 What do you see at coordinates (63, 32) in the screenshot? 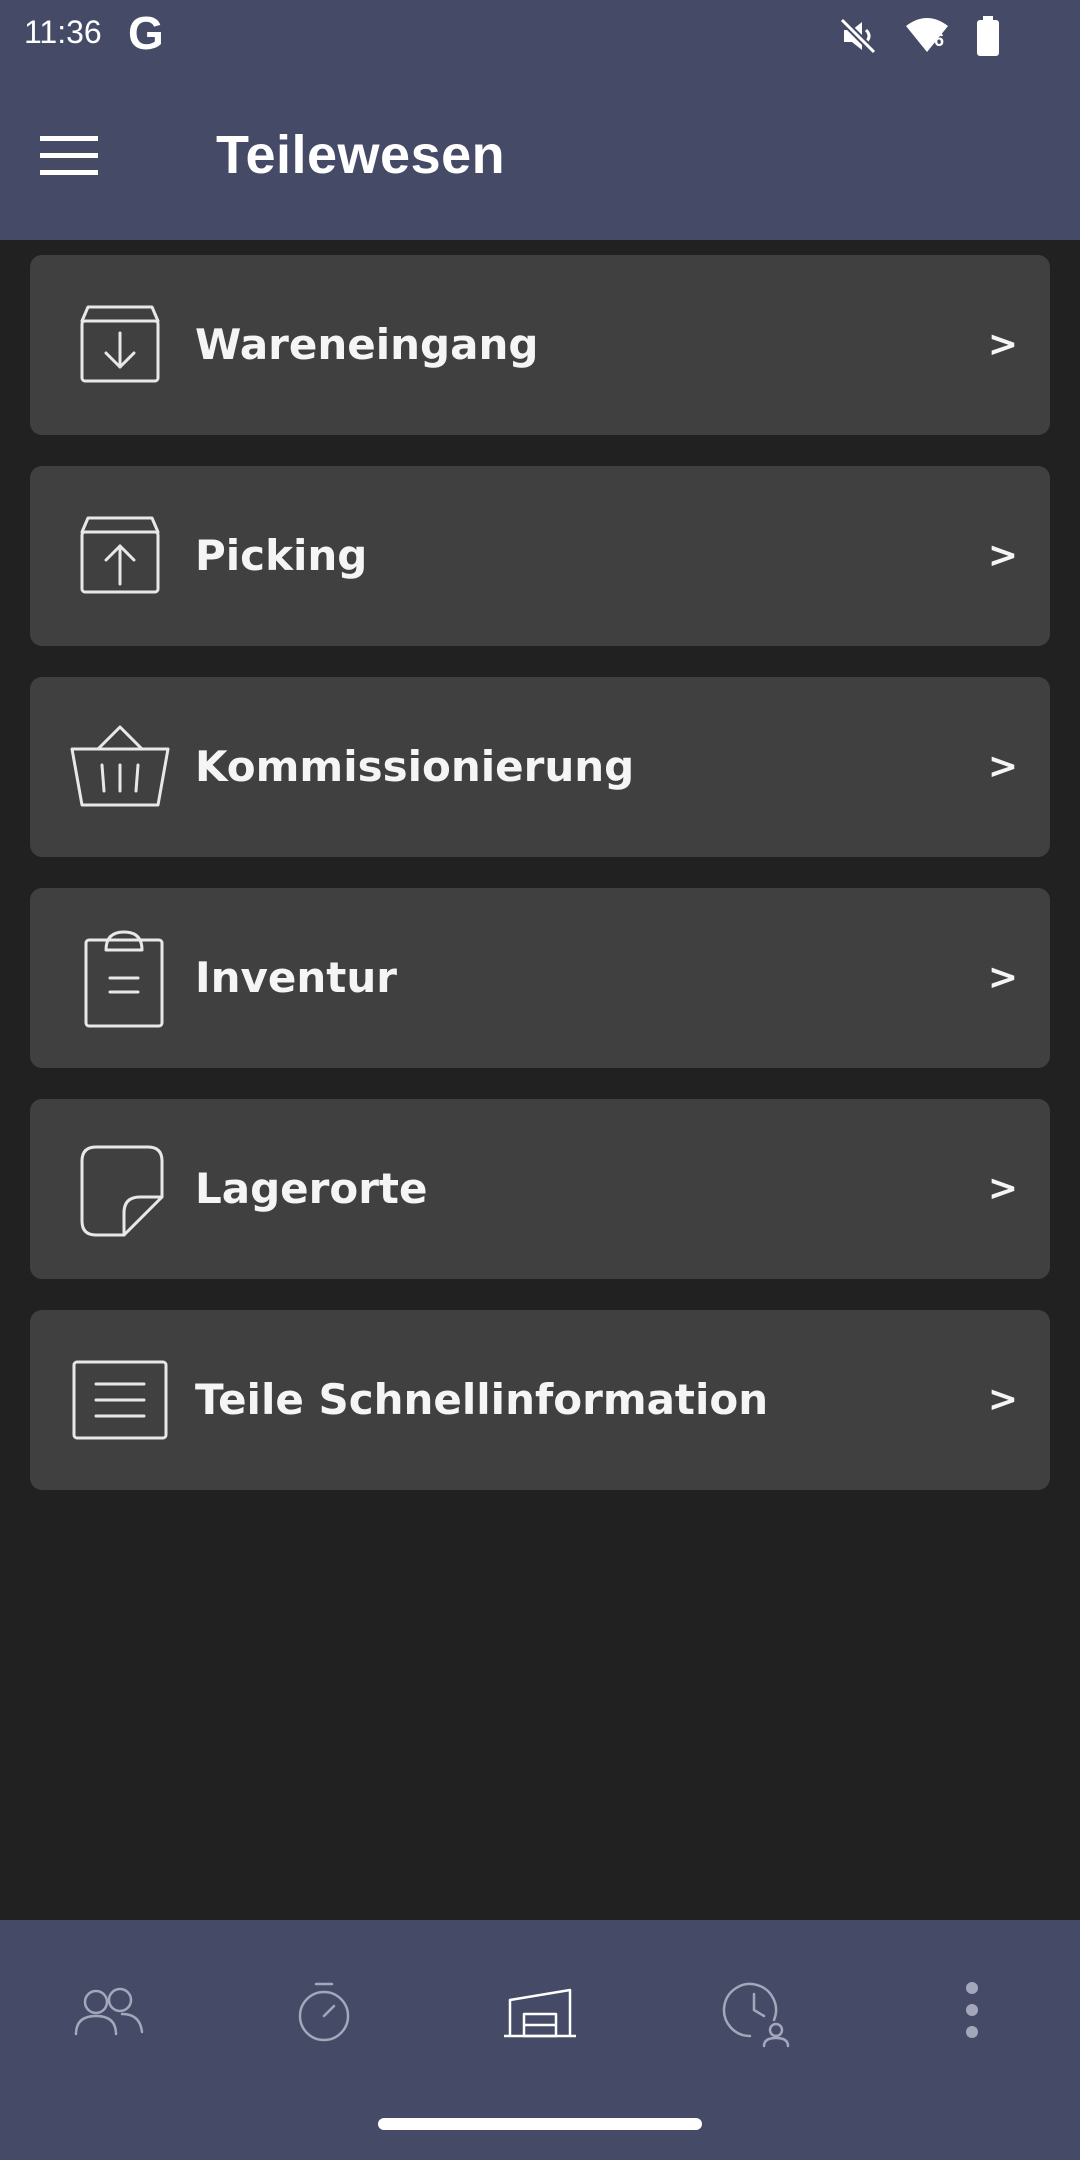
I see `status-time: 11:36` at bounding box center [63, 32].